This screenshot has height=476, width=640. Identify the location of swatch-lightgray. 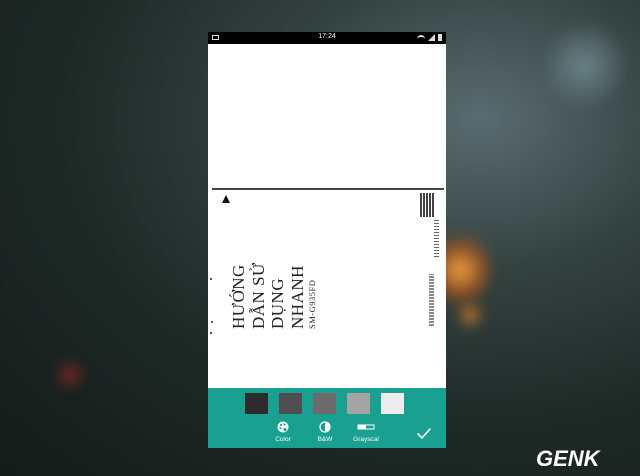
(358, 403).